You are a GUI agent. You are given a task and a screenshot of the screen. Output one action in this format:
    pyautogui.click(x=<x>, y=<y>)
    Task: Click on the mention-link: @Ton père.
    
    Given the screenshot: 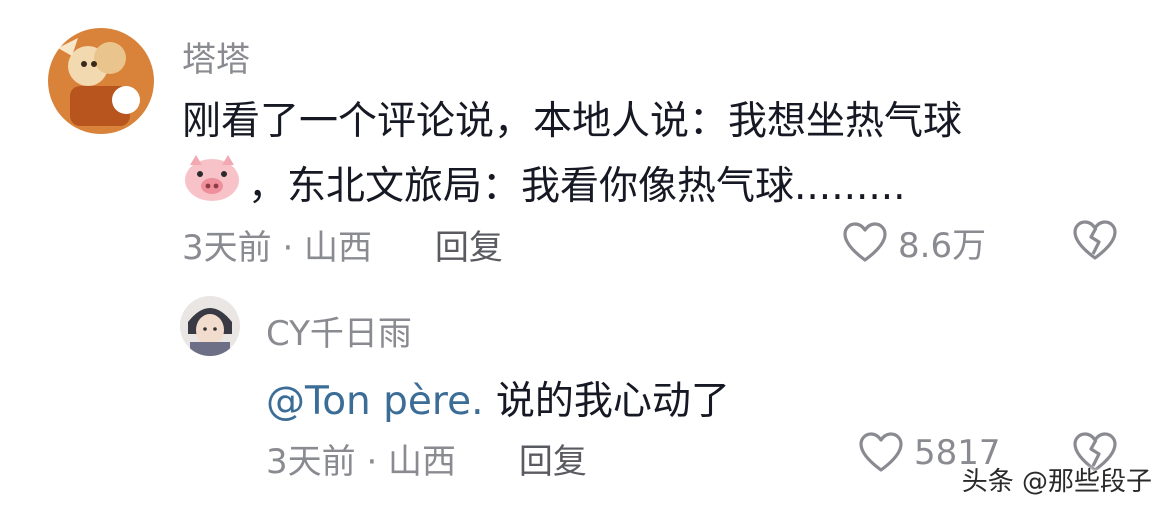 What is the action you would take?
    pyautogui.click(x=375, y=401)
    